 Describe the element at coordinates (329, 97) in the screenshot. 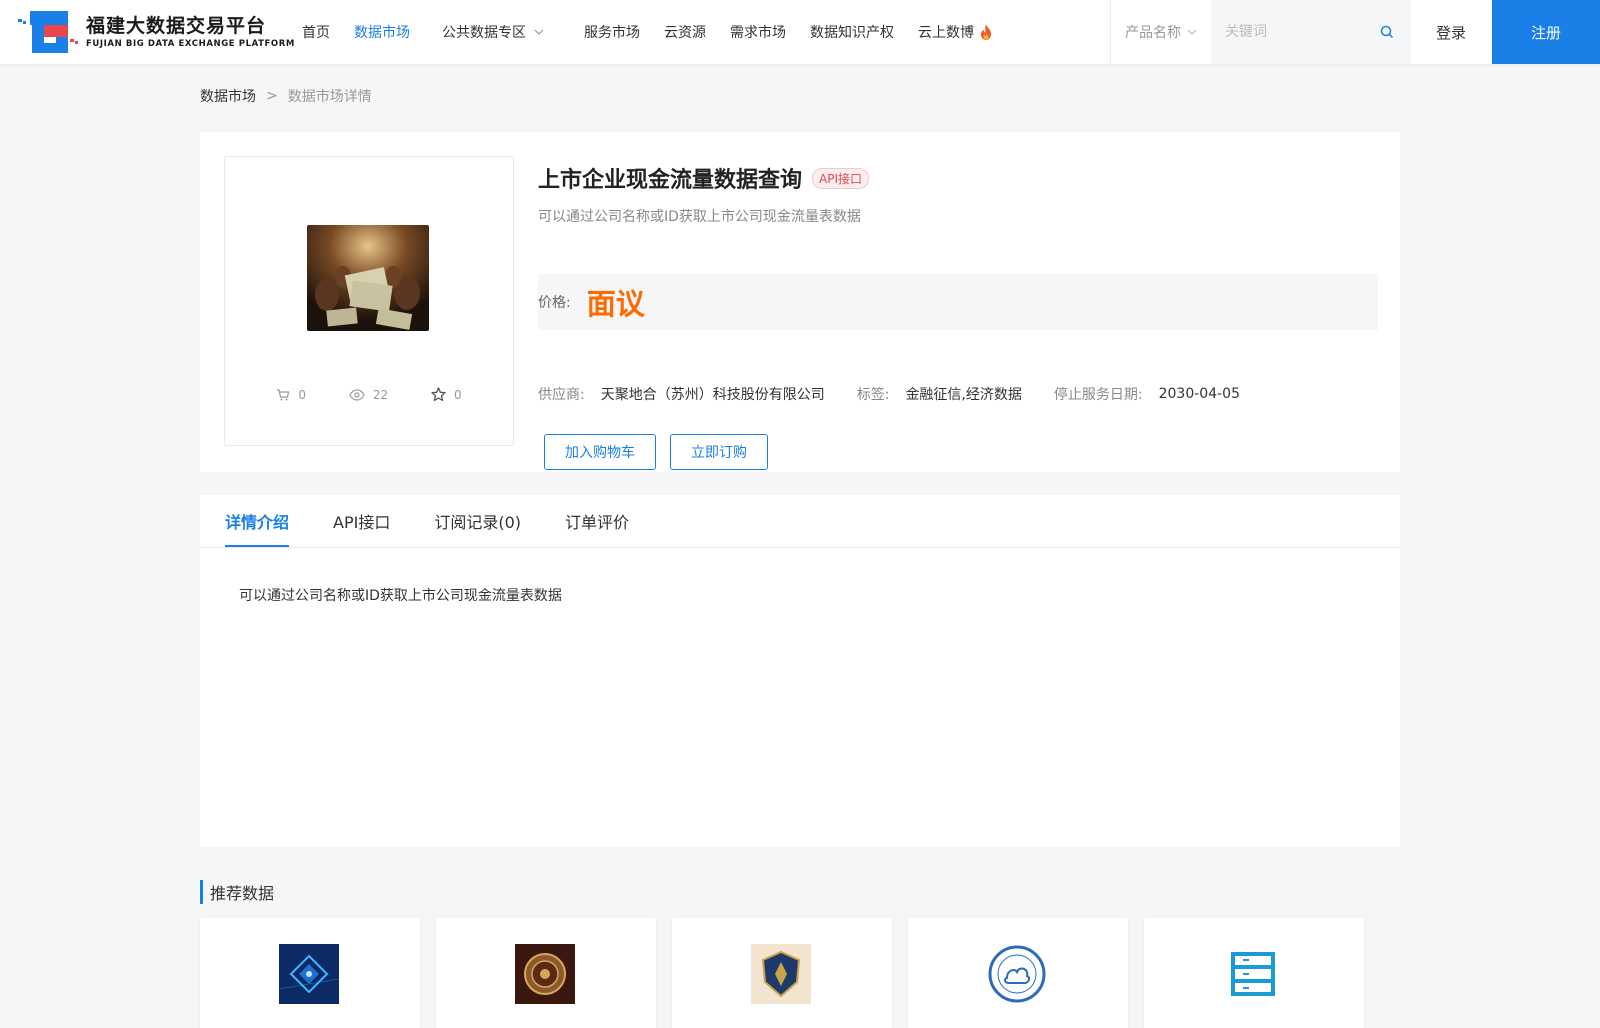

I see `breadcrumb-current: 数据市场详情` at that location.